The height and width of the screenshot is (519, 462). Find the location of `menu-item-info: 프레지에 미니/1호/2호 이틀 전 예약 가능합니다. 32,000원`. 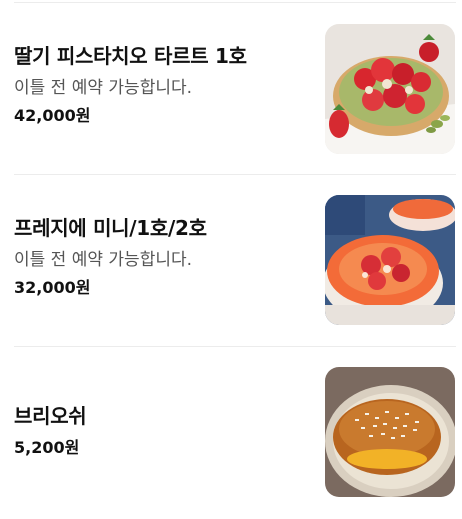

menu-item-info: 프레지에 미니/1호/2호 이틀 전 예약 가능합니다. 32,000원 is located at coordinates (163, 257).